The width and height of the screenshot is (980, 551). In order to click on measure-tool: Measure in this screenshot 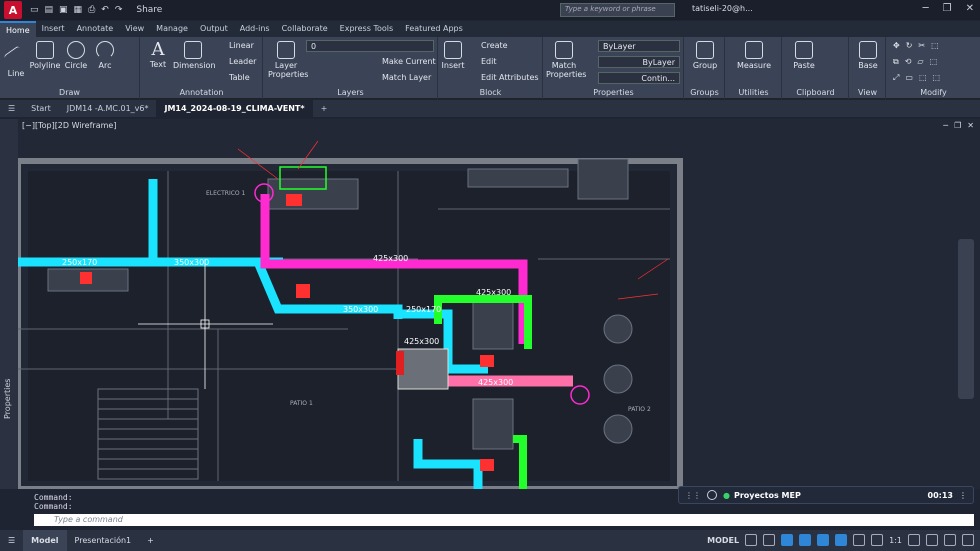, I will do `click(754, 55)`.